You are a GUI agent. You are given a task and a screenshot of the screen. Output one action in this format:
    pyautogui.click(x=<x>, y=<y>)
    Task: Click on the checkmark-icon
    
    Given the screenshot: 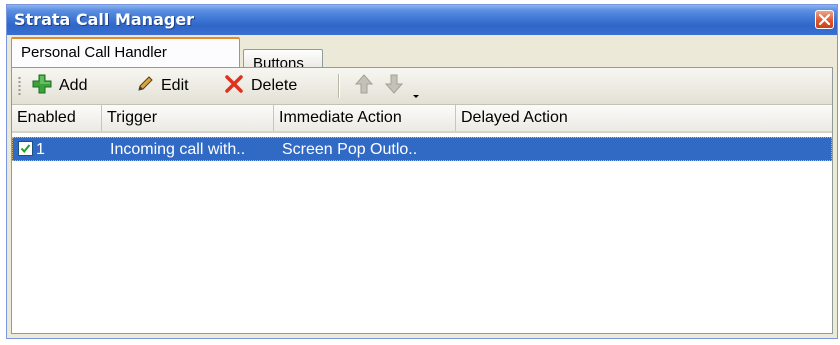 What is the action you would take?
    pyautogui.click(x=25, y=149)
    